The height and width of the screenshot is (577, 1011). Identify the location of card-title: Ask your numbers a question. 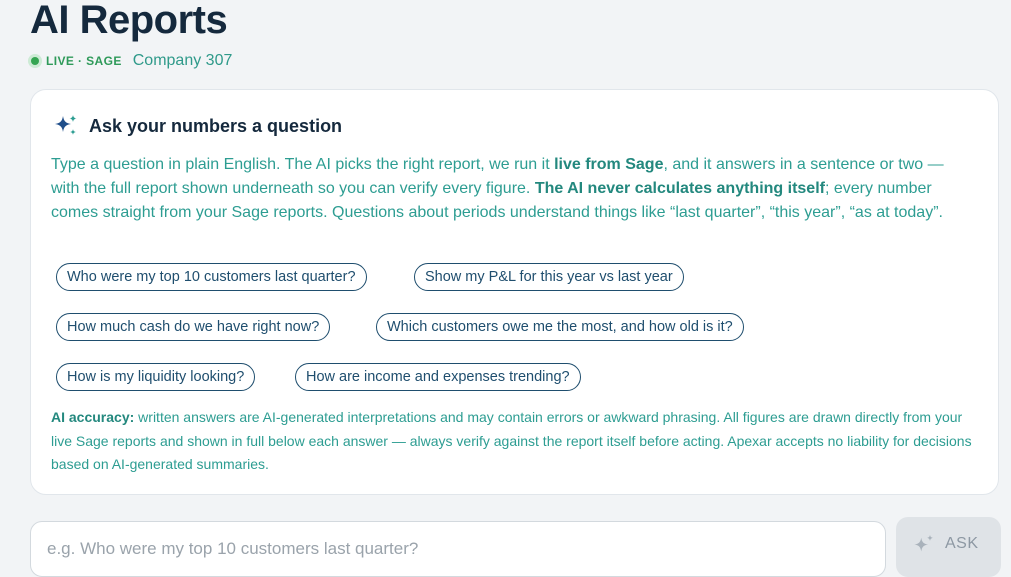
(216, 125).